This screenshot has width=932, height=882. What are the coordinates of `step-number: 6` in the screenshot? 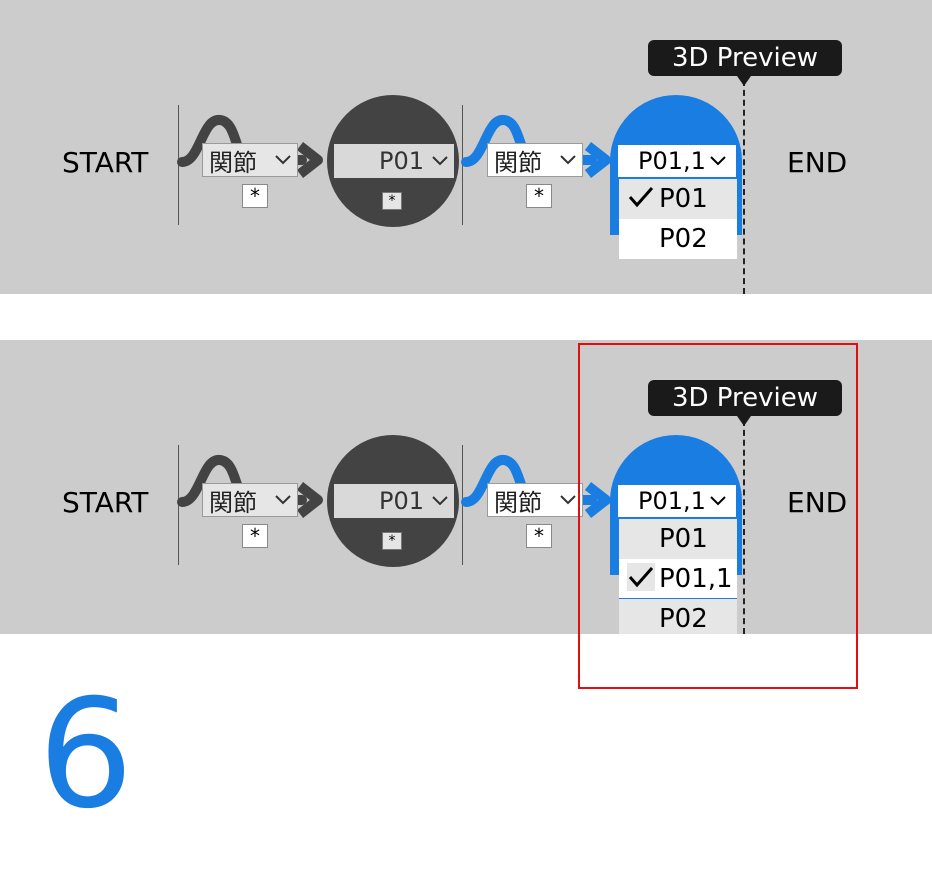 It's located at (86, 755).